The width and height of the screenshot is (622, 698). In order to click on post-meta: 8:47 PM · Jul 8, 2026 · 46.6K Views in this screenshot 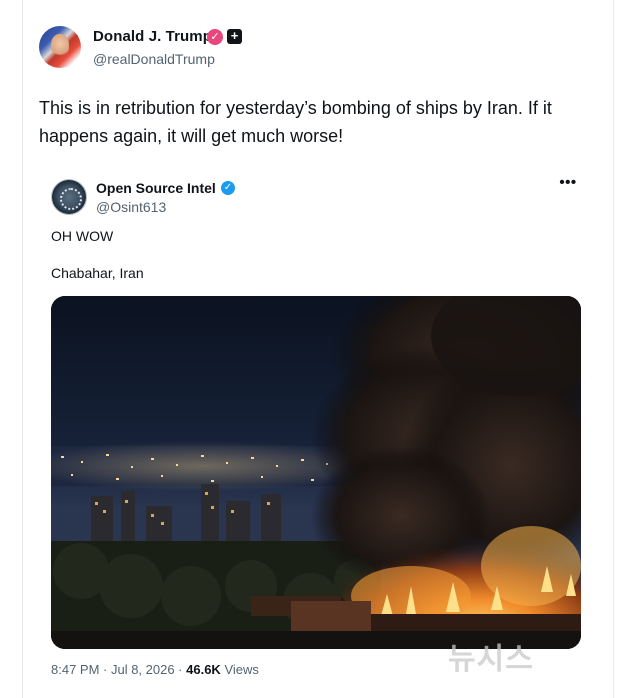, I will do `click(155, 669)`.